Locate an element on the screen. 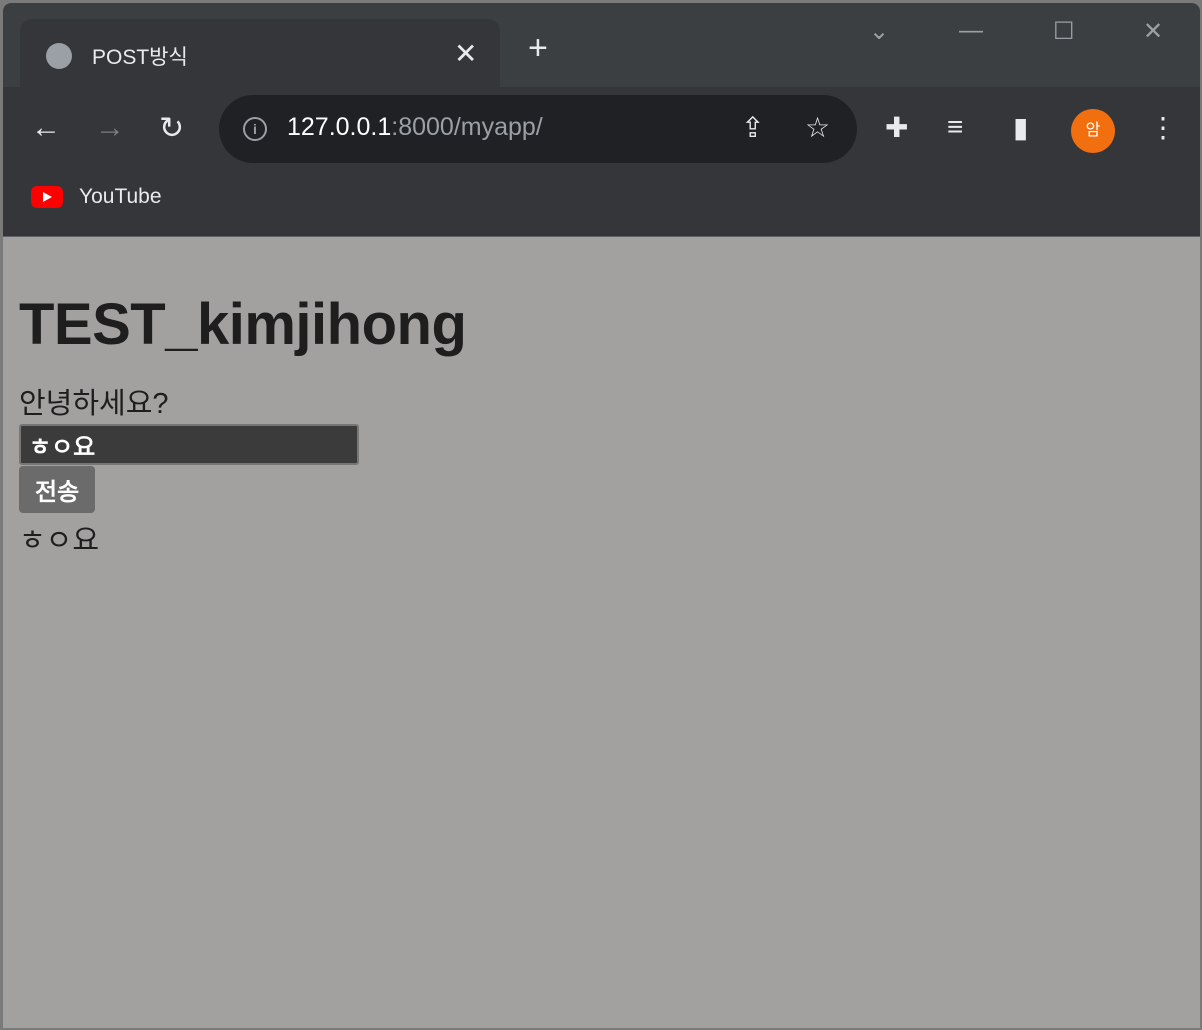  greeting-text: 안녕하세요? is located at coordinates (94, 404).